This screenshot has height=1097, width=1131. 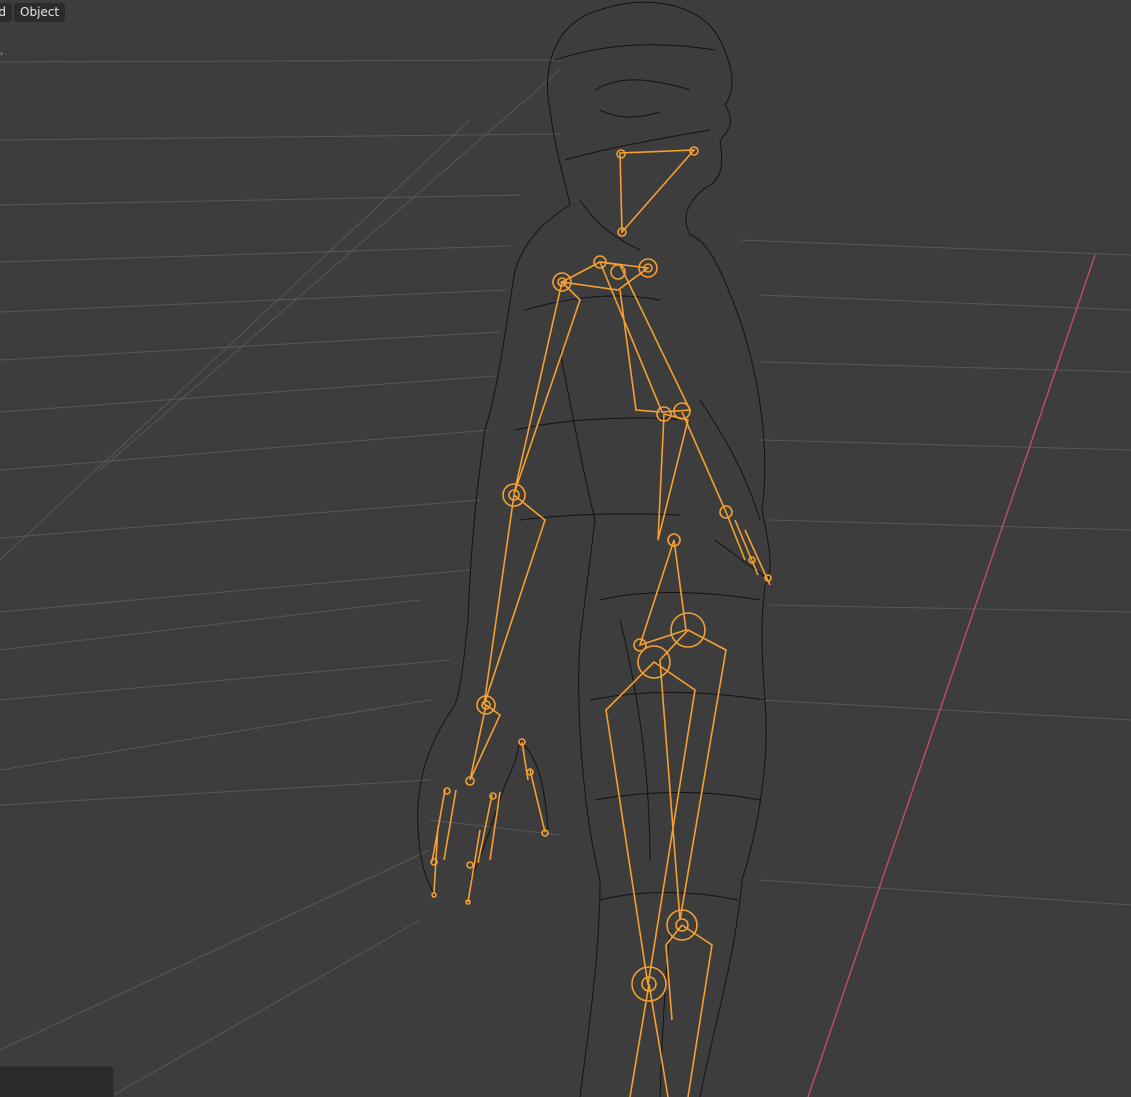 What do you see at coordinates (57, 1081) in the screenshot?
I see `last-operation-panel` at bounding box center [57, 1081].